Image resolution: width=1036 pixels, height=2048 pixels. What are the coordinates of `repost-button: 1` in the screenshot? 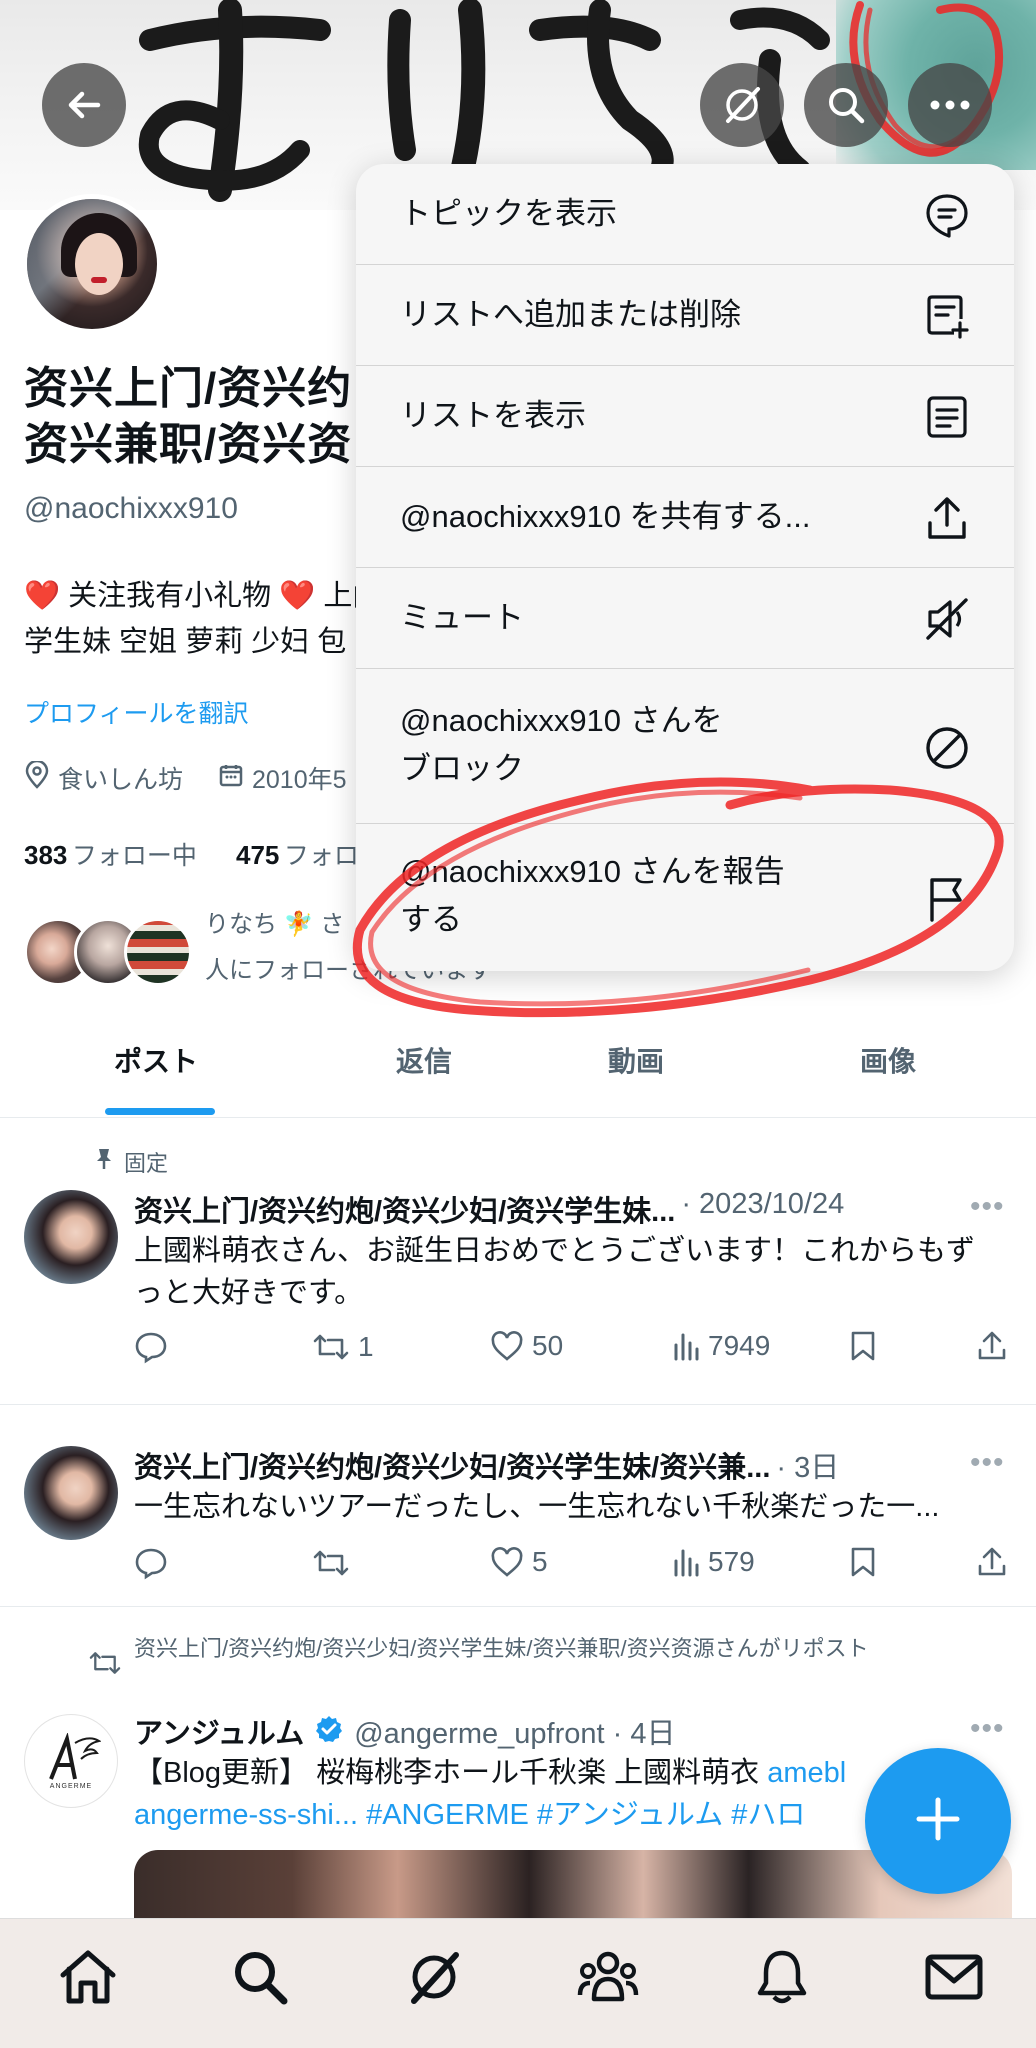 It's located at (343, 1347).